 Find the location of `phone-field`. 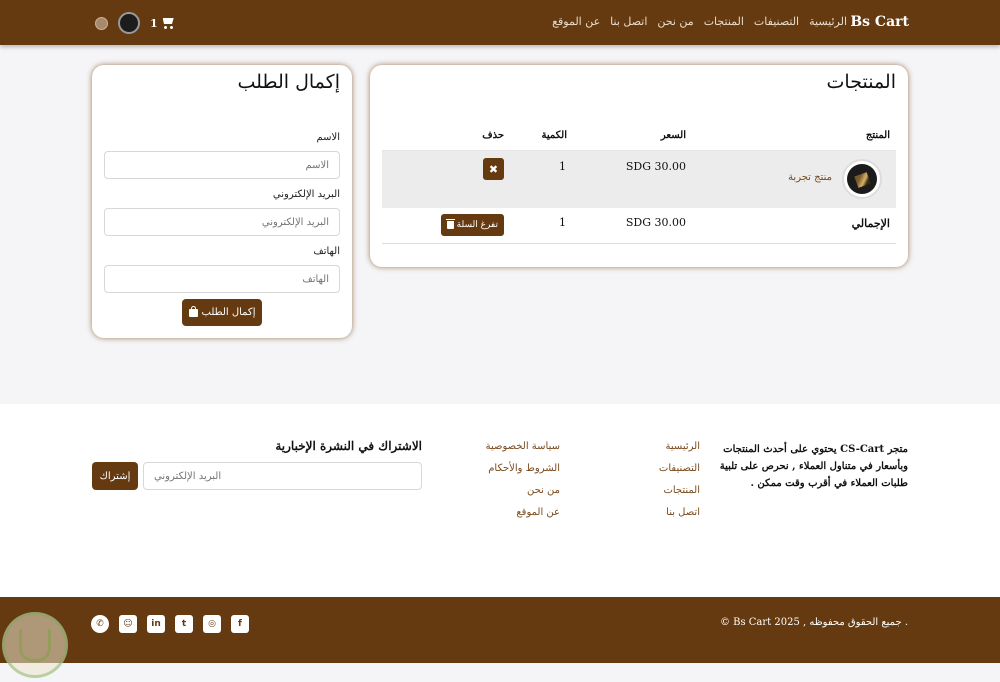

phone-field is located at coordinates (222, 279).